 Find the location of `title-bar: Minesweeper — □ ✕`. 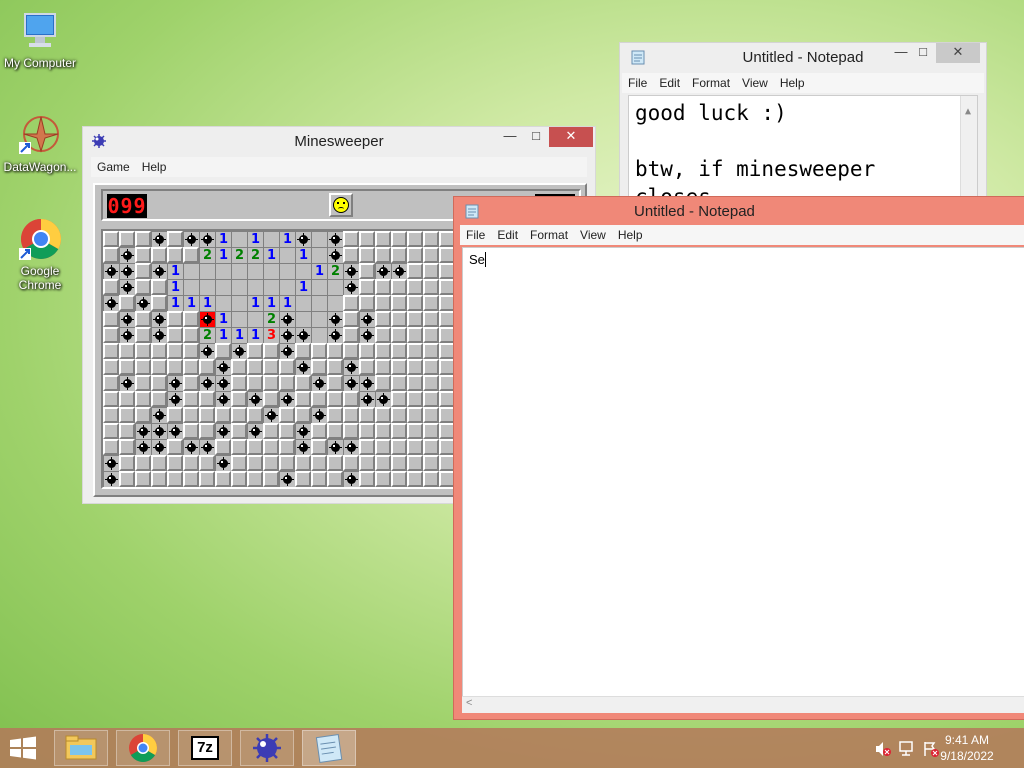

title-bar: Minesweeper — □ ✕ is located at coordinates (339, 141).